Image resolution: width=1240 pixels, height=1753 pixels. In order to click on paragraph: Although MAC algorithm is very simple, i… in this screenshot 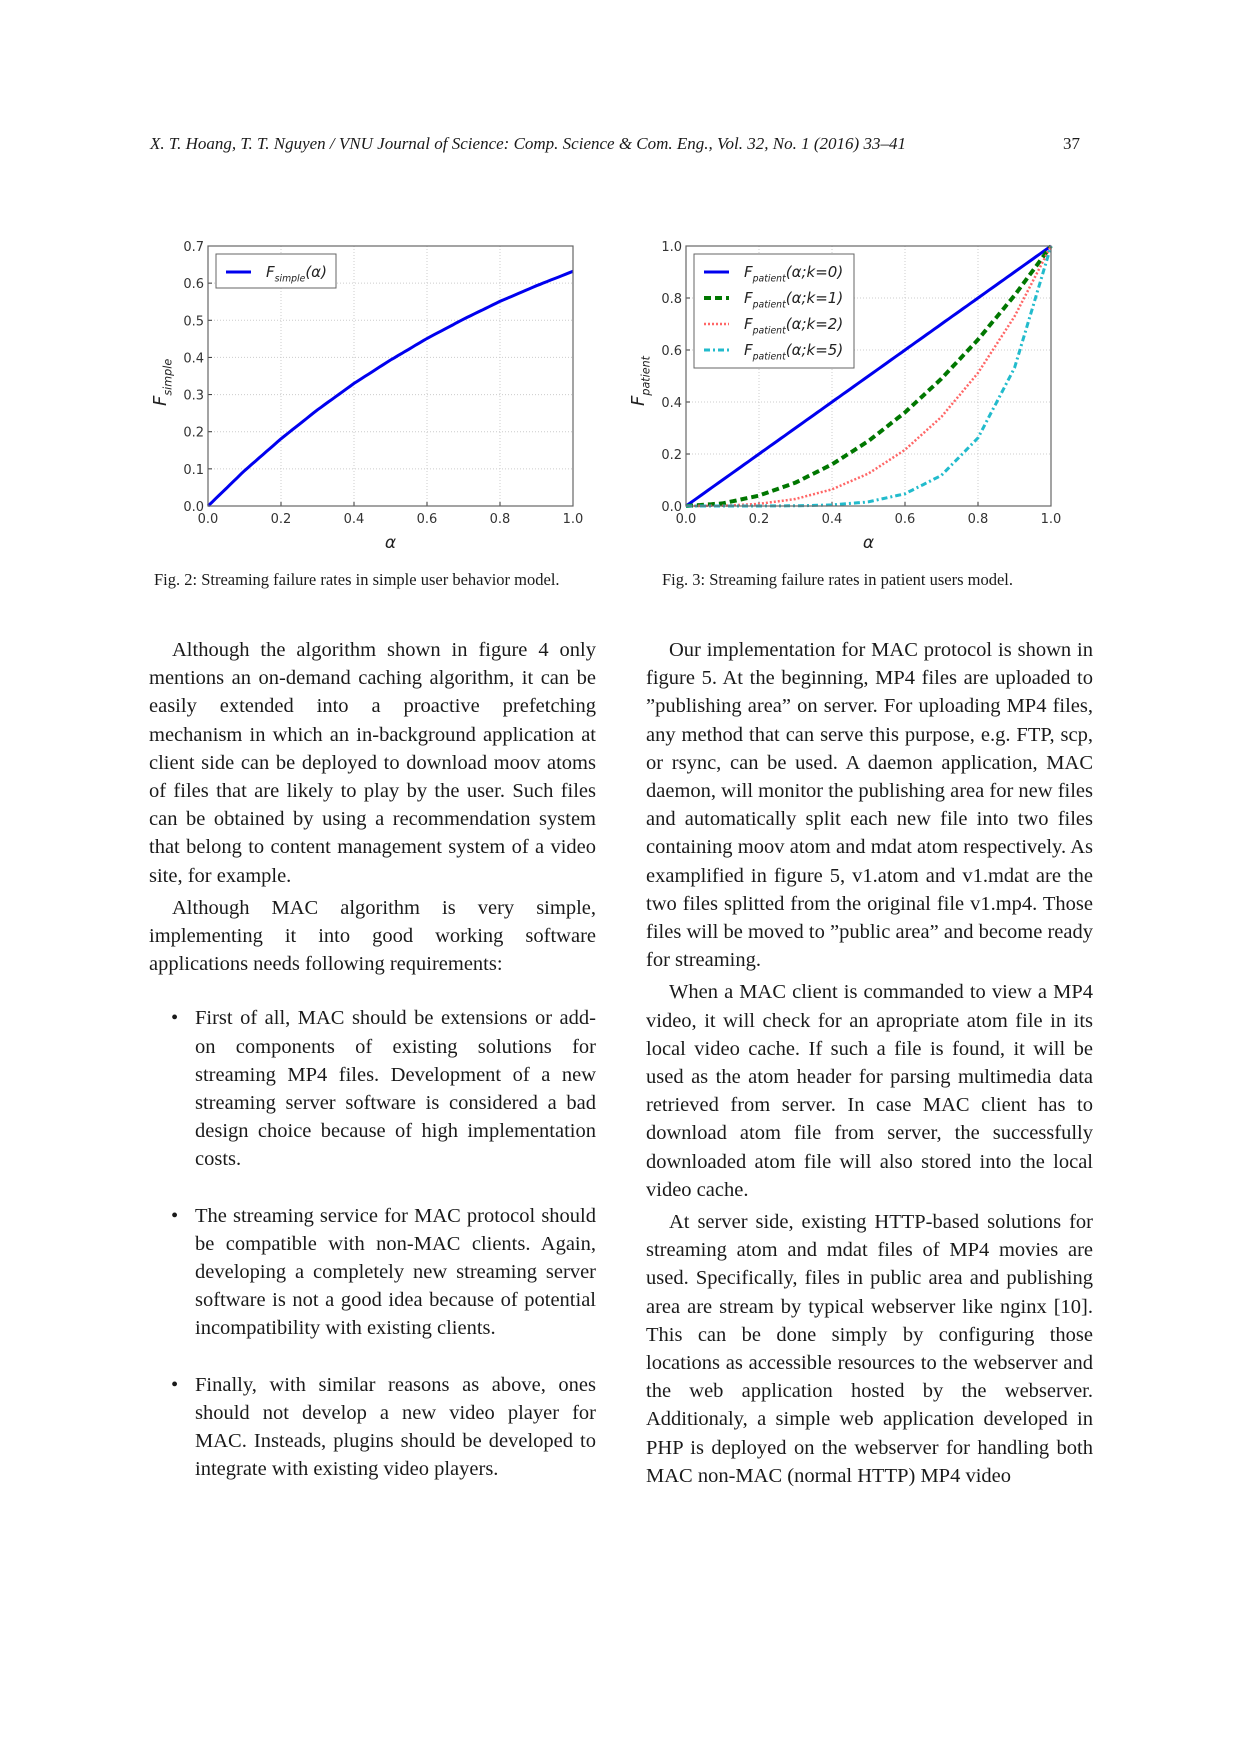, I will do `click(372, 936)`.